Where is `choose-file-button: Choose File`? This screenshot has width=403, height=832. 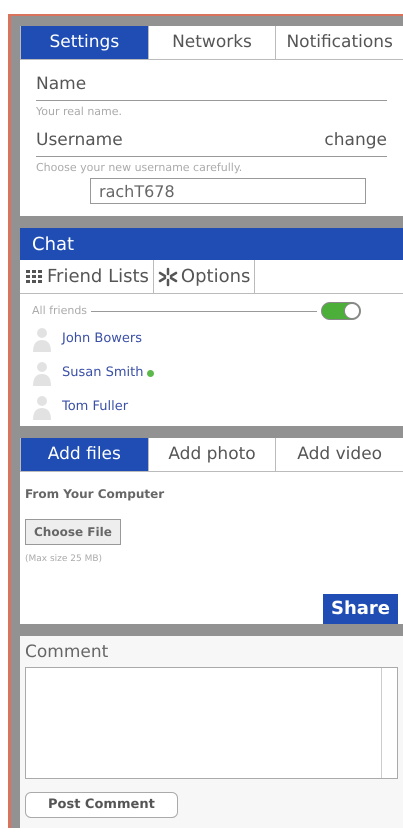 choose-file-button: Choose File is located at coordinates (73, 532).